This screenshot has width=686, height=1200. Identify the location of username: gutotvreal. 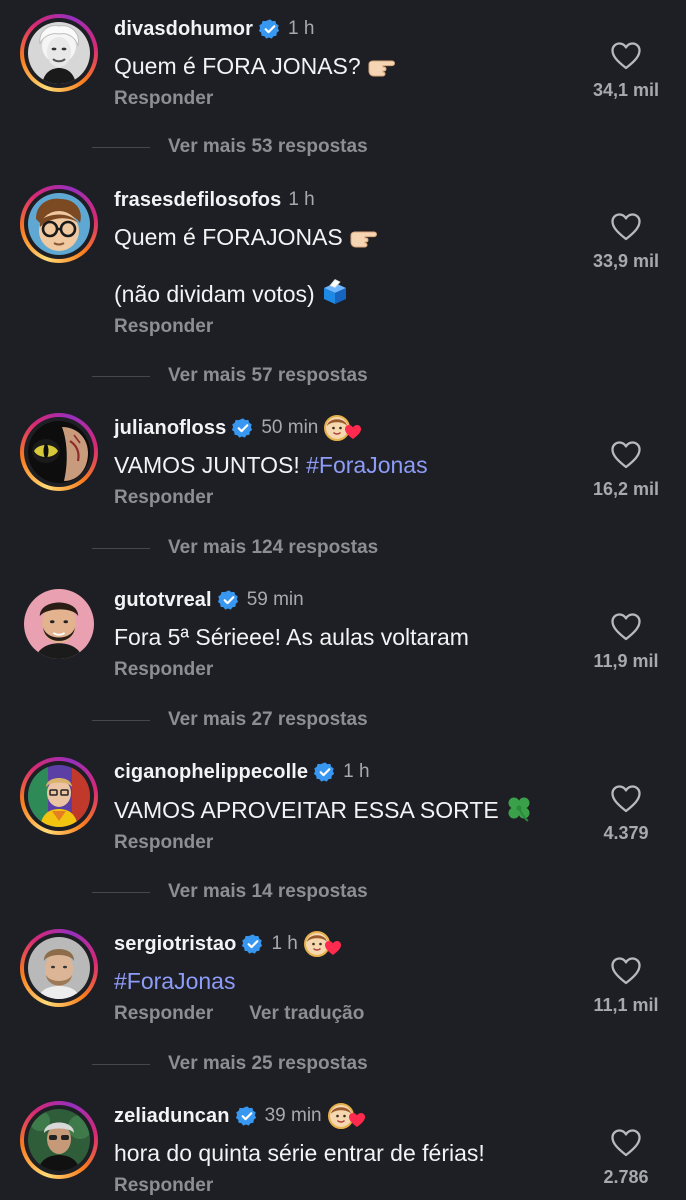
(163, 600).